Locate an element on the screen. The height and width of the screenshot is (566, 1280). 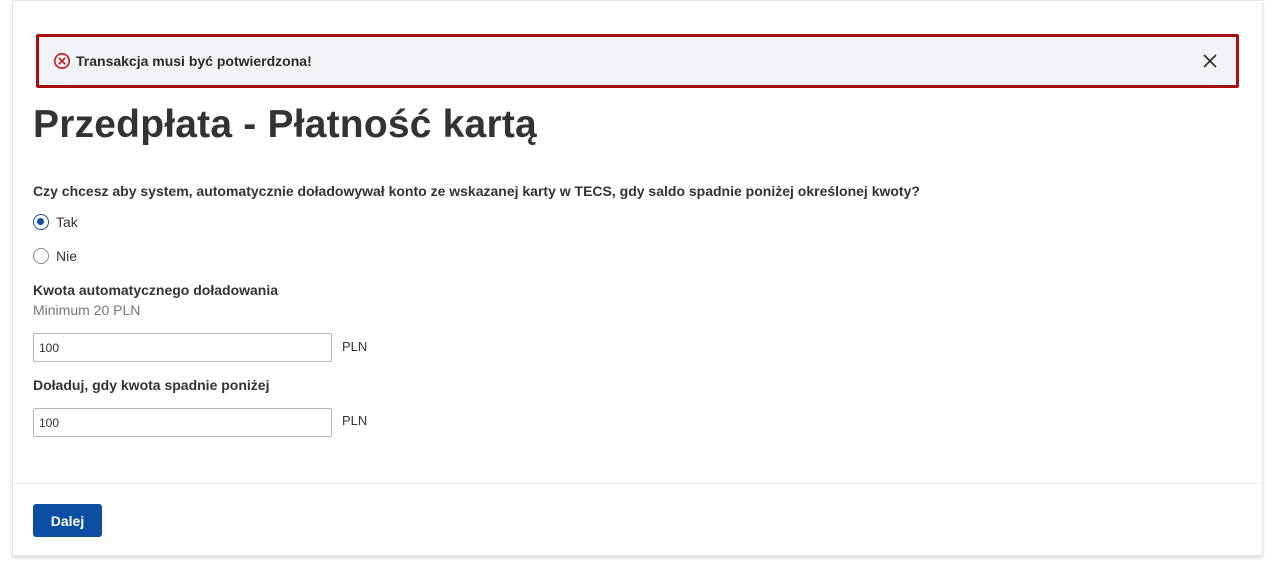
radio-option-yes: Tak is located at coordinates (55, 222).